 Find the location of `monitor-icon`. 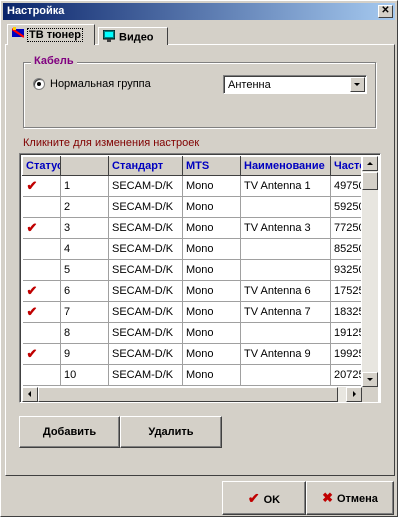

monitor-icon is located at coordinates (109, 37).